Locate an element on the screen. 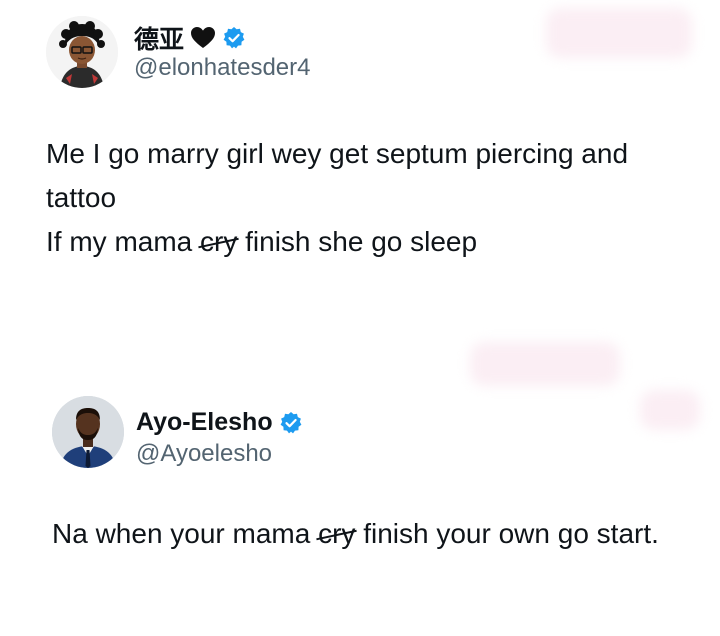 The image size is (720, 636). author-name-row: Ayo-Elesho is located at coordinates (219, 422).